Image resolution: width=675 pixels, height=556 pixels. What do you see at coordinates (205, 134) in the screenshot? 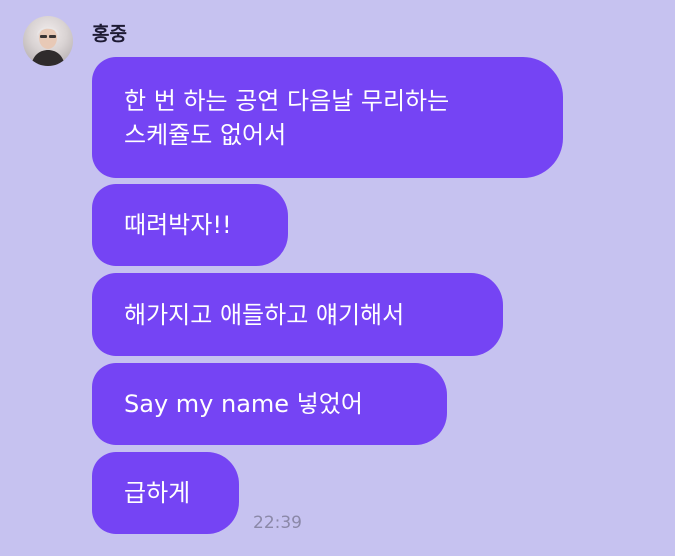
I see `message-line: 스케쥴도 없어서` at bounding box center [205, 134].